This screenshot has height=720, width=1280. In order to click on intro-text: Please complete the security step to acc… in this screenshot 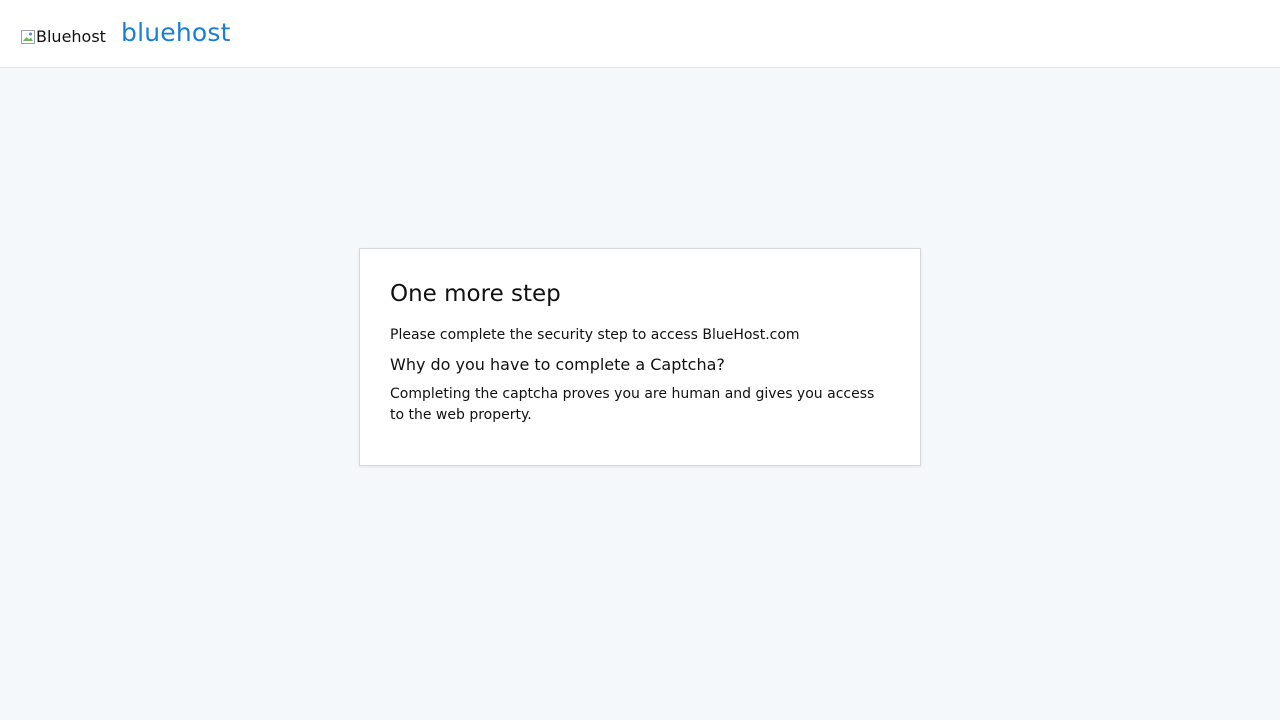, I will do `click(595, 335)`.